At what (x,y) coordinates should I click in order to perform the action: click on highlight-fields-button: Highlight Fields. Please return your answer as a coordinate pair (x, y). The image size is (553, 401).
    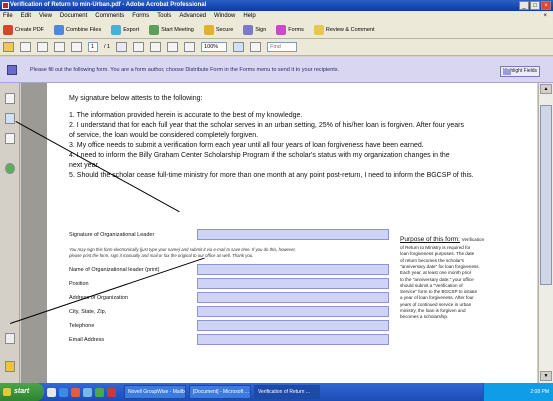
    Looking at the image, I should click on (520, 71).